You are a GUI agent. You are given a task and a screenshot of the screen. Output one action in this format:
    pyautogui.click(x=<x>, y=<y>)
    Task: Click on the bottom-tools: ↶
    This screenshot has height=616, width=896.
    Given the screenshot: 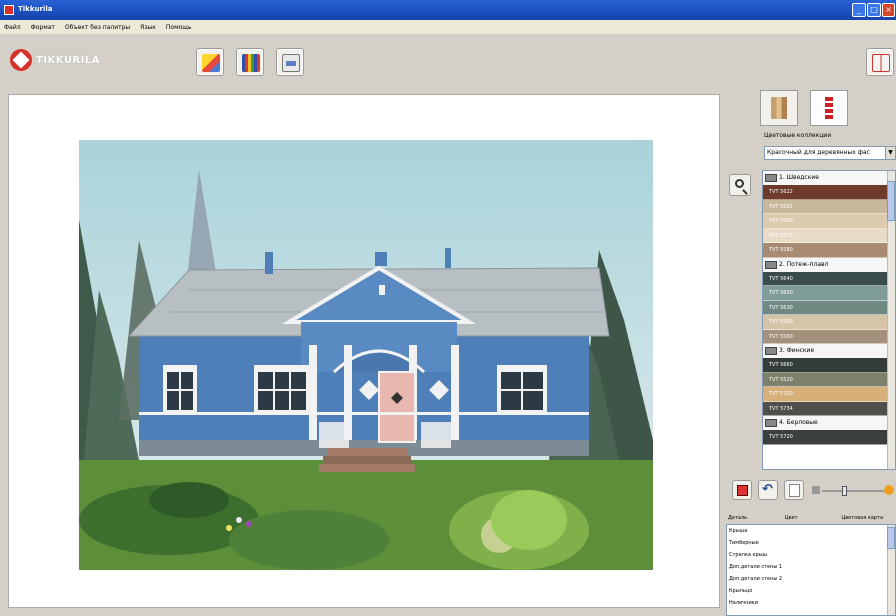 What is the action you would take?
    pyautogui.click(x=811, y=490)
    